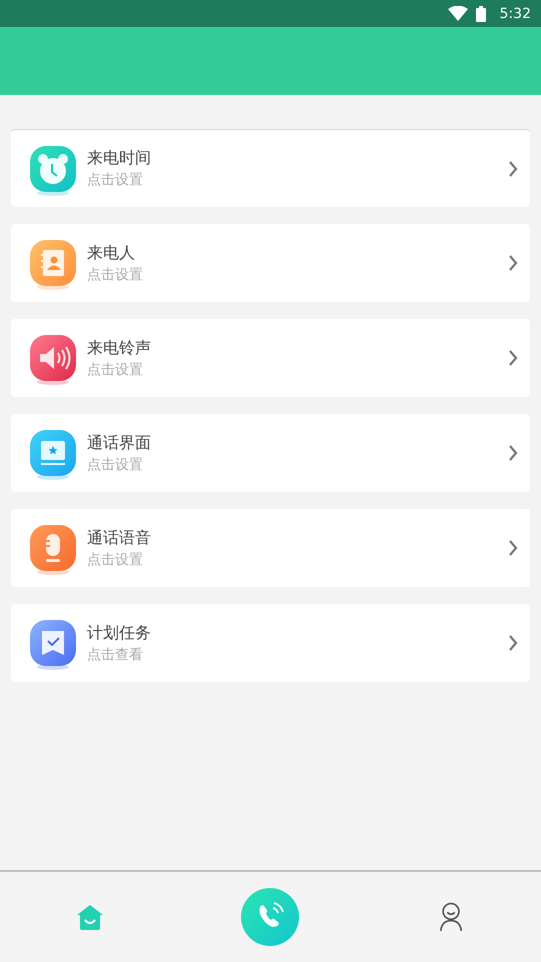 The width and height of the screenshot is (541, 962). What do you see at coordinates (119, 443) in the screenshot?
I see `item-title: 通话界面` at bounding box center [119, 443].